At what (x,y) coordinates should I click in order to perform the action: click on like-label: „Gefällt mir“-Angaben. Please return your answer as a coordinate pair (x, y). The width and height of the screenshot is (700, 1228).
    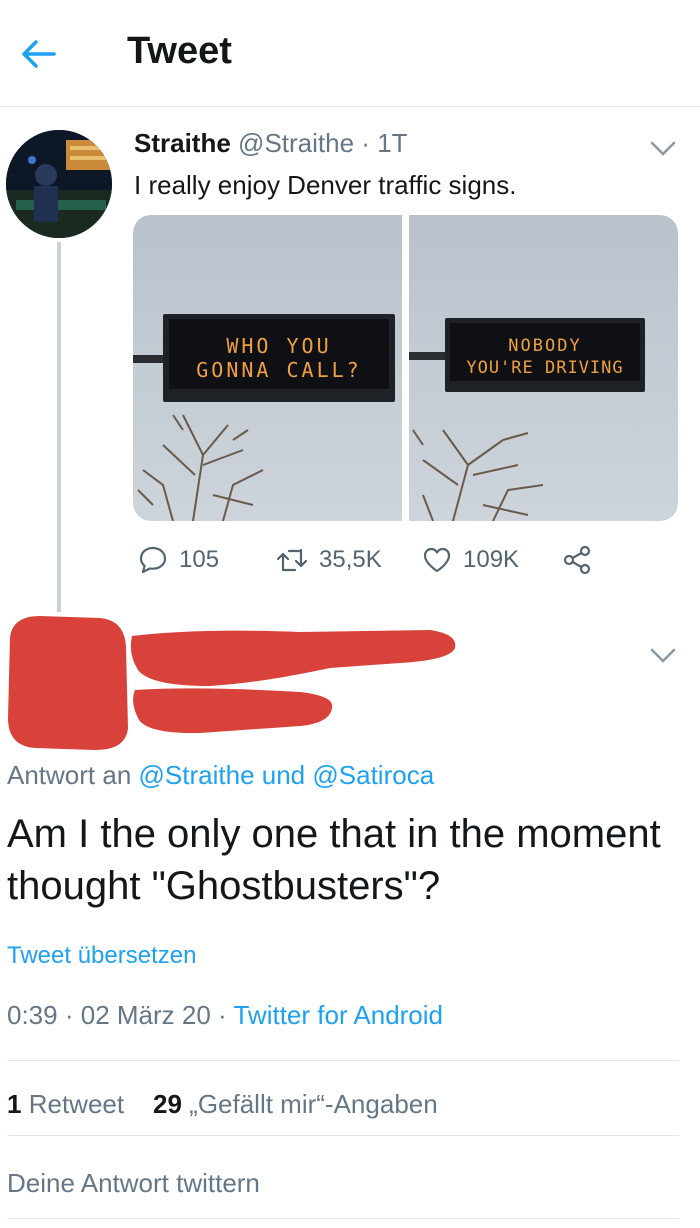
    Looking at the image, I should click on (313, 1104).